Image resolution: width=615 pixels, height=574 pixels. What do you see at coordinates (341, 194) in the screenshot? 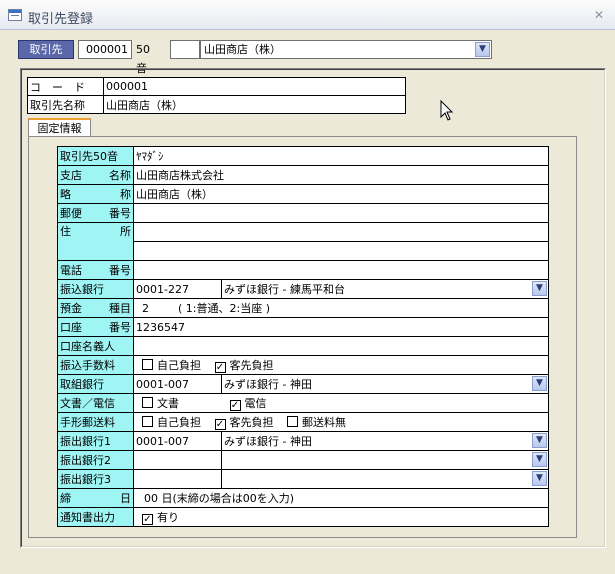
I see `abbr-field: 山田商店（株）` at bounding box center [341, 194].